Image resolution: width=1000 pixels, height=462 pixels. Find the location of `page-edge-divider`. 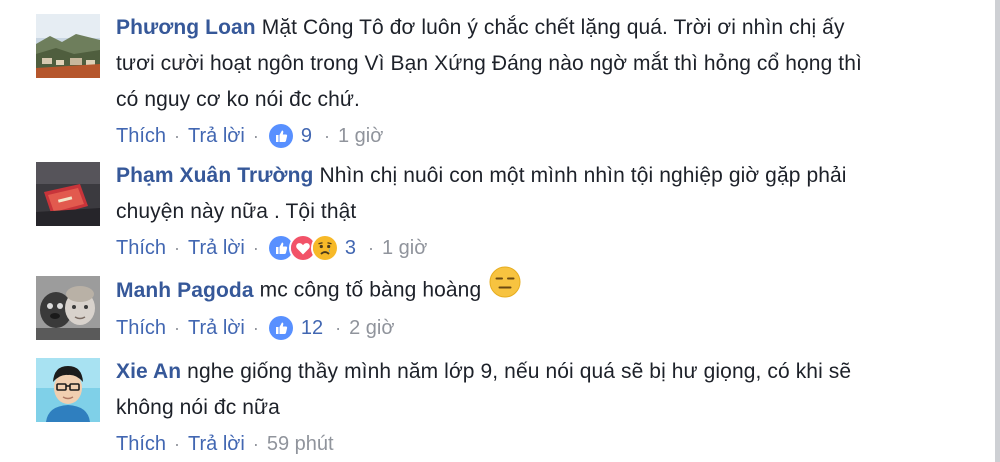

page-edge-divider is located at coordinates (997, 231).